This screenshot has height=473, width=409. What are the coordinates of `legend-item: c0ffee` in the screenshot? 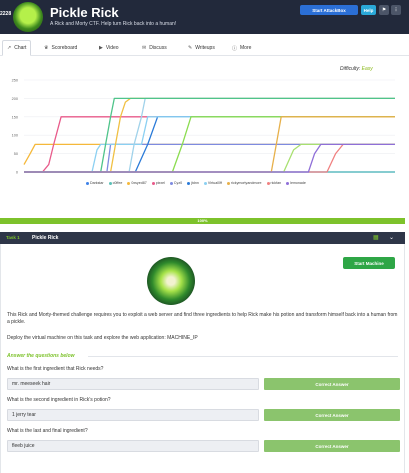 It's located at (115, 183).